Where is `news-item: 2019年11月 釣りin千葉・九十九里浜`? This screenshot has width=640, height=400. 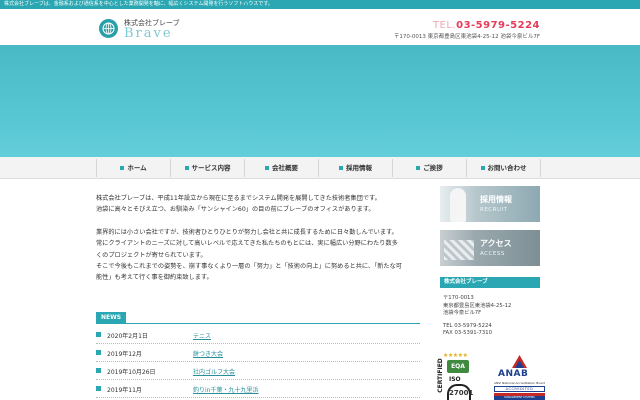 news-item: 2019年11月 釣りin千葉・九十九里浜 is located at coordinates (258, 389).